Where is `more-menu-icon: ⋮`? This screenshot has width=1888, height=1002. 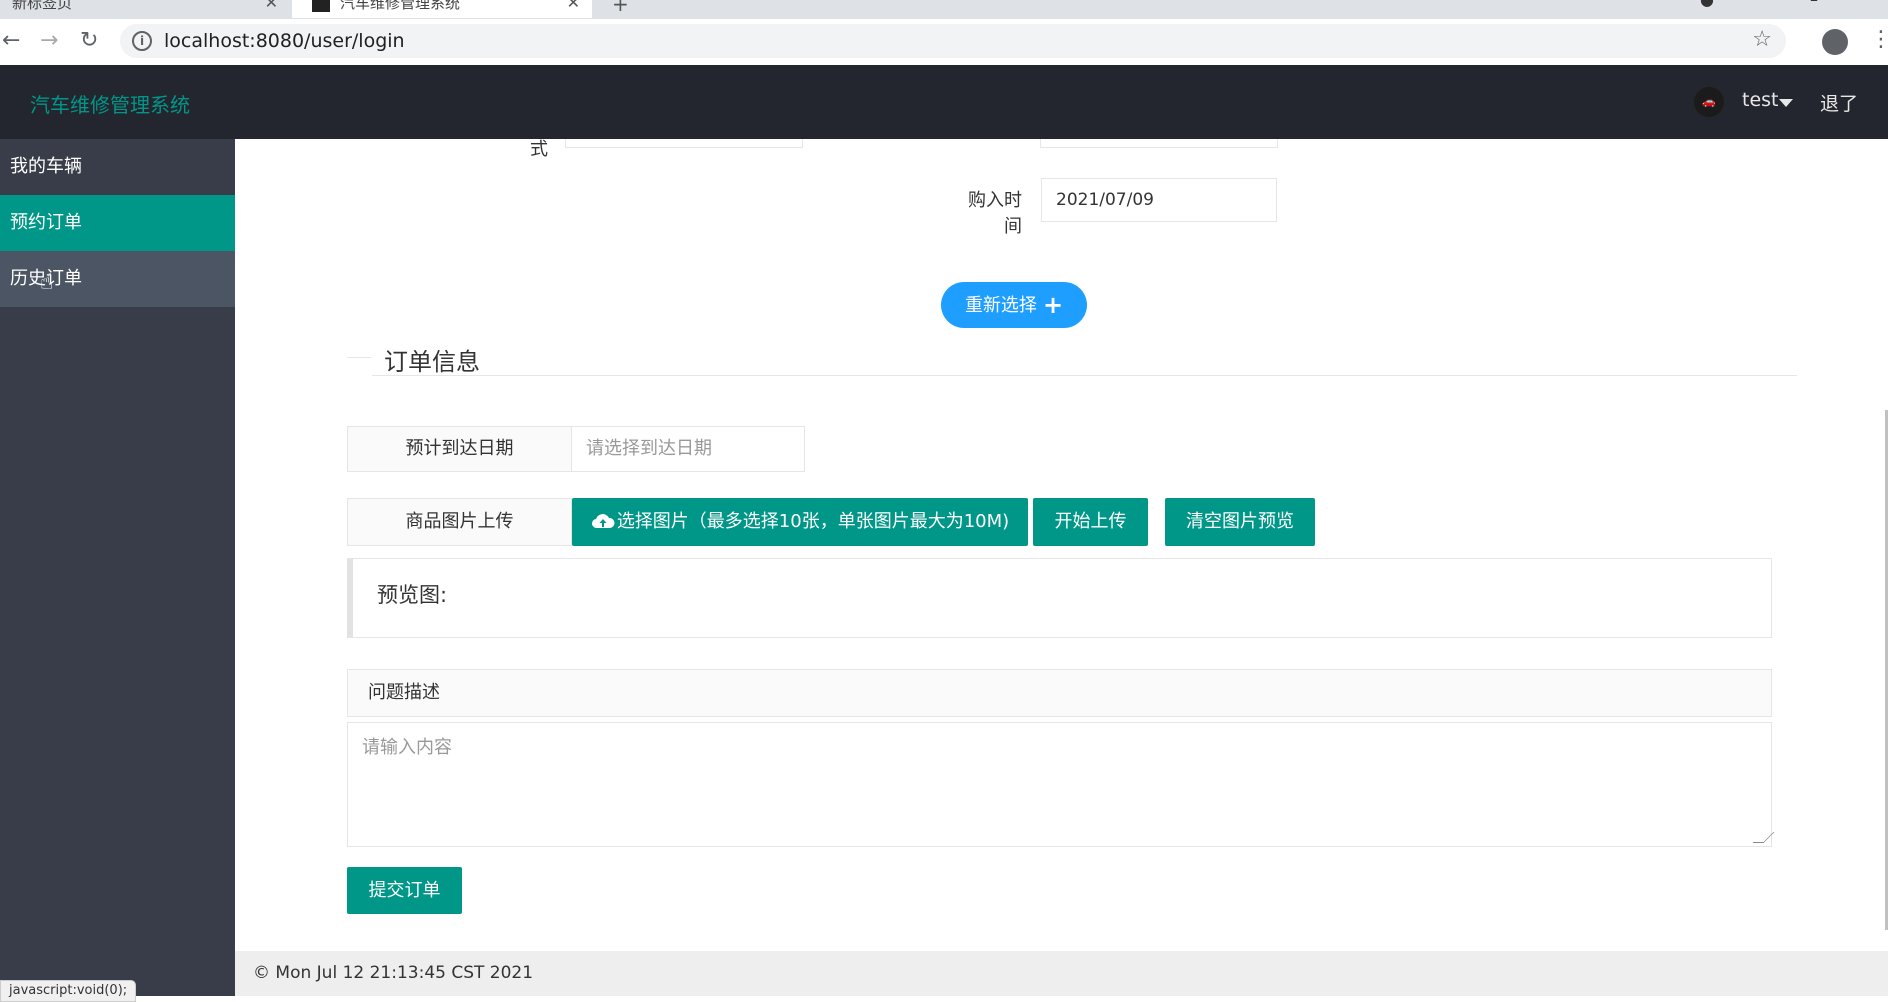
more-menu-icon: ⋮ is located at coordinates (1879, 39).